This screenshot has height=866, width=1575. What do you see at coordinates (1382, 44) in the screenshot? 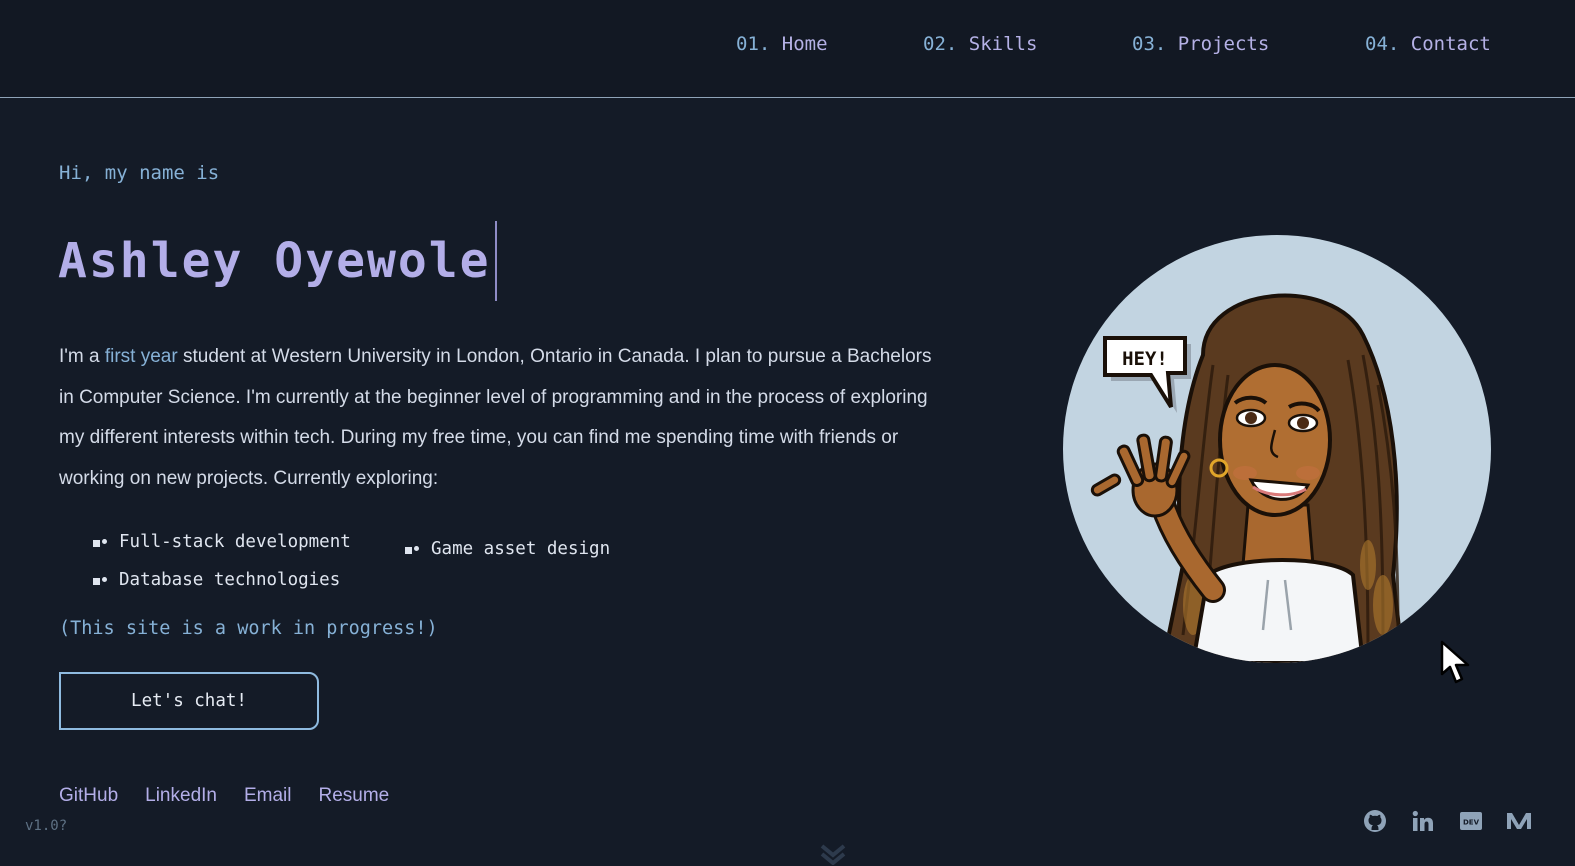
I see `nav-number: 04.` at bounding box center [1382, 44].